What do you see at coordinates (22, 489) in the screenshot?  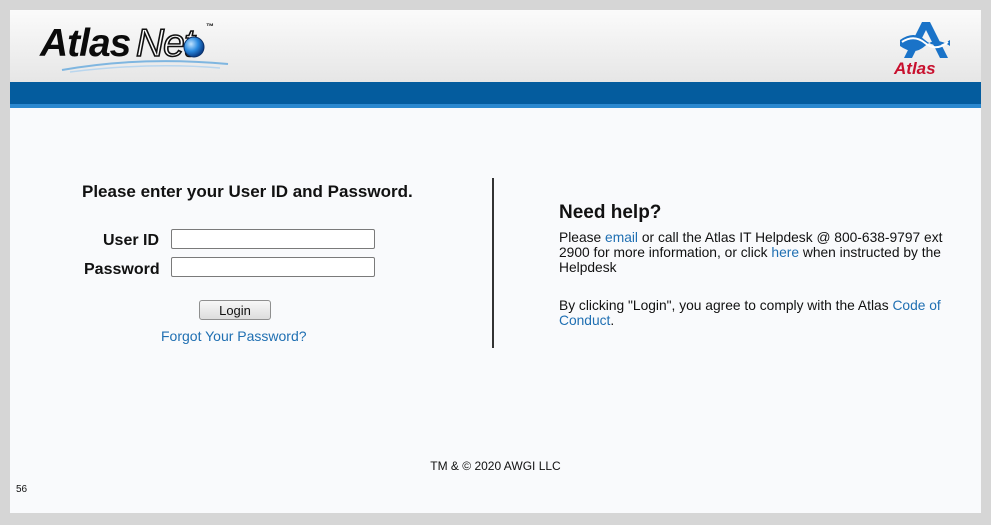 I see `page-number: 56` at bounding box center [22, 489].